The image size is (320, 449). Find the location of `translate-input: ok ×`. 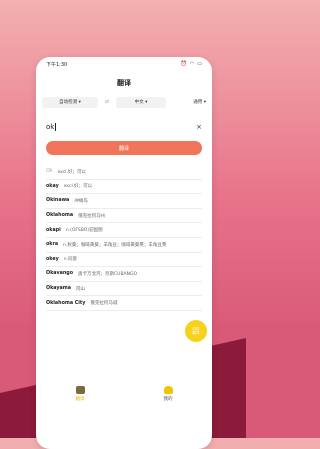

translate-input: ok × is located at coordinates (124, 127).